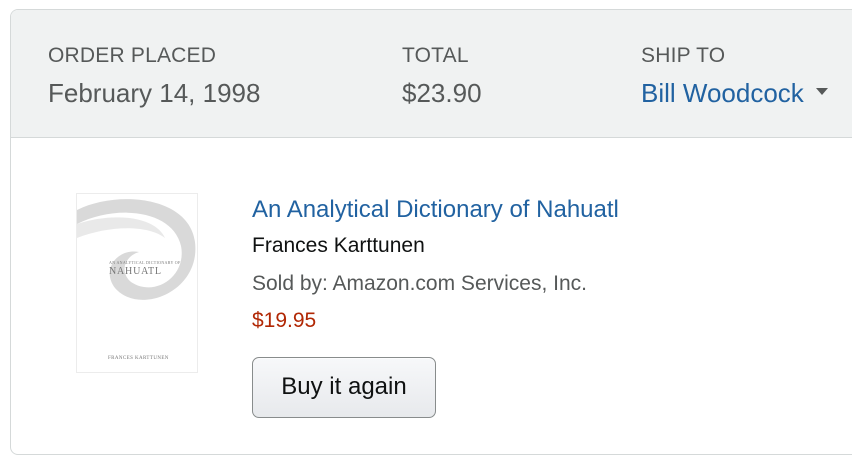 Image resolution: width=852 pixels, height=466 pixels. What do you see at coordinates (435, 210) in the screenshot?
I see `product-title-link: An Analytical Dictionary of Nahuatl` at bounding box center [435, 210].